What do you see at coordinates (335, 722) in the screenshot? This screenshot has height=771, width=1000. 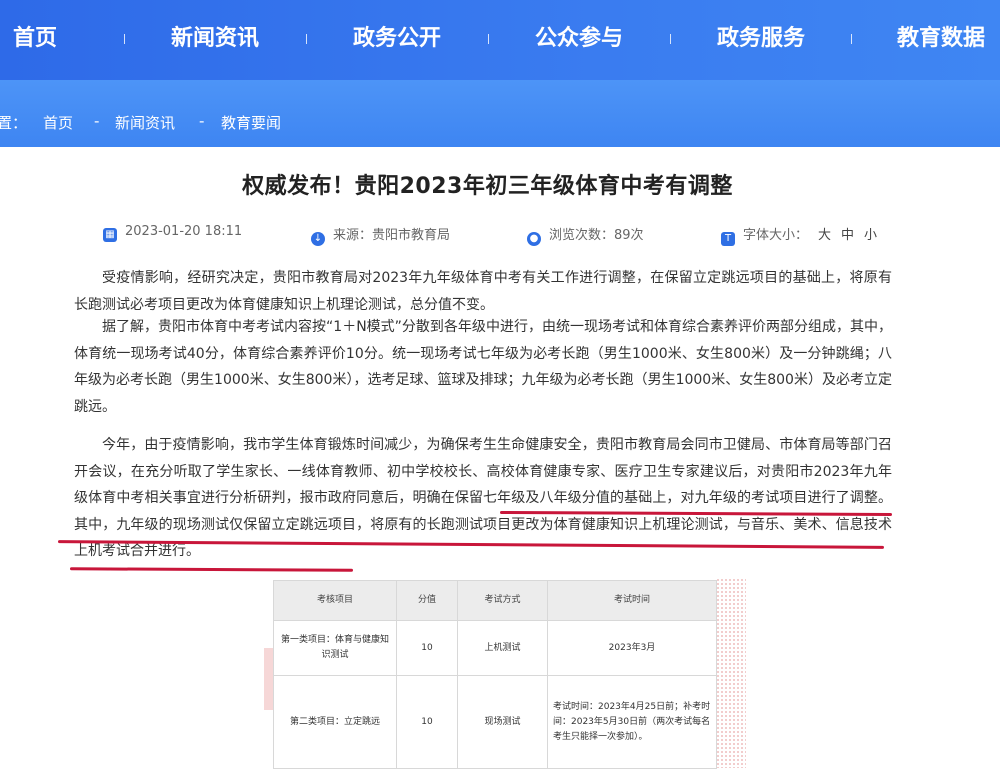 I see `table-cell: 第二类项目：立定跳远` at bounding box center [335, 722].